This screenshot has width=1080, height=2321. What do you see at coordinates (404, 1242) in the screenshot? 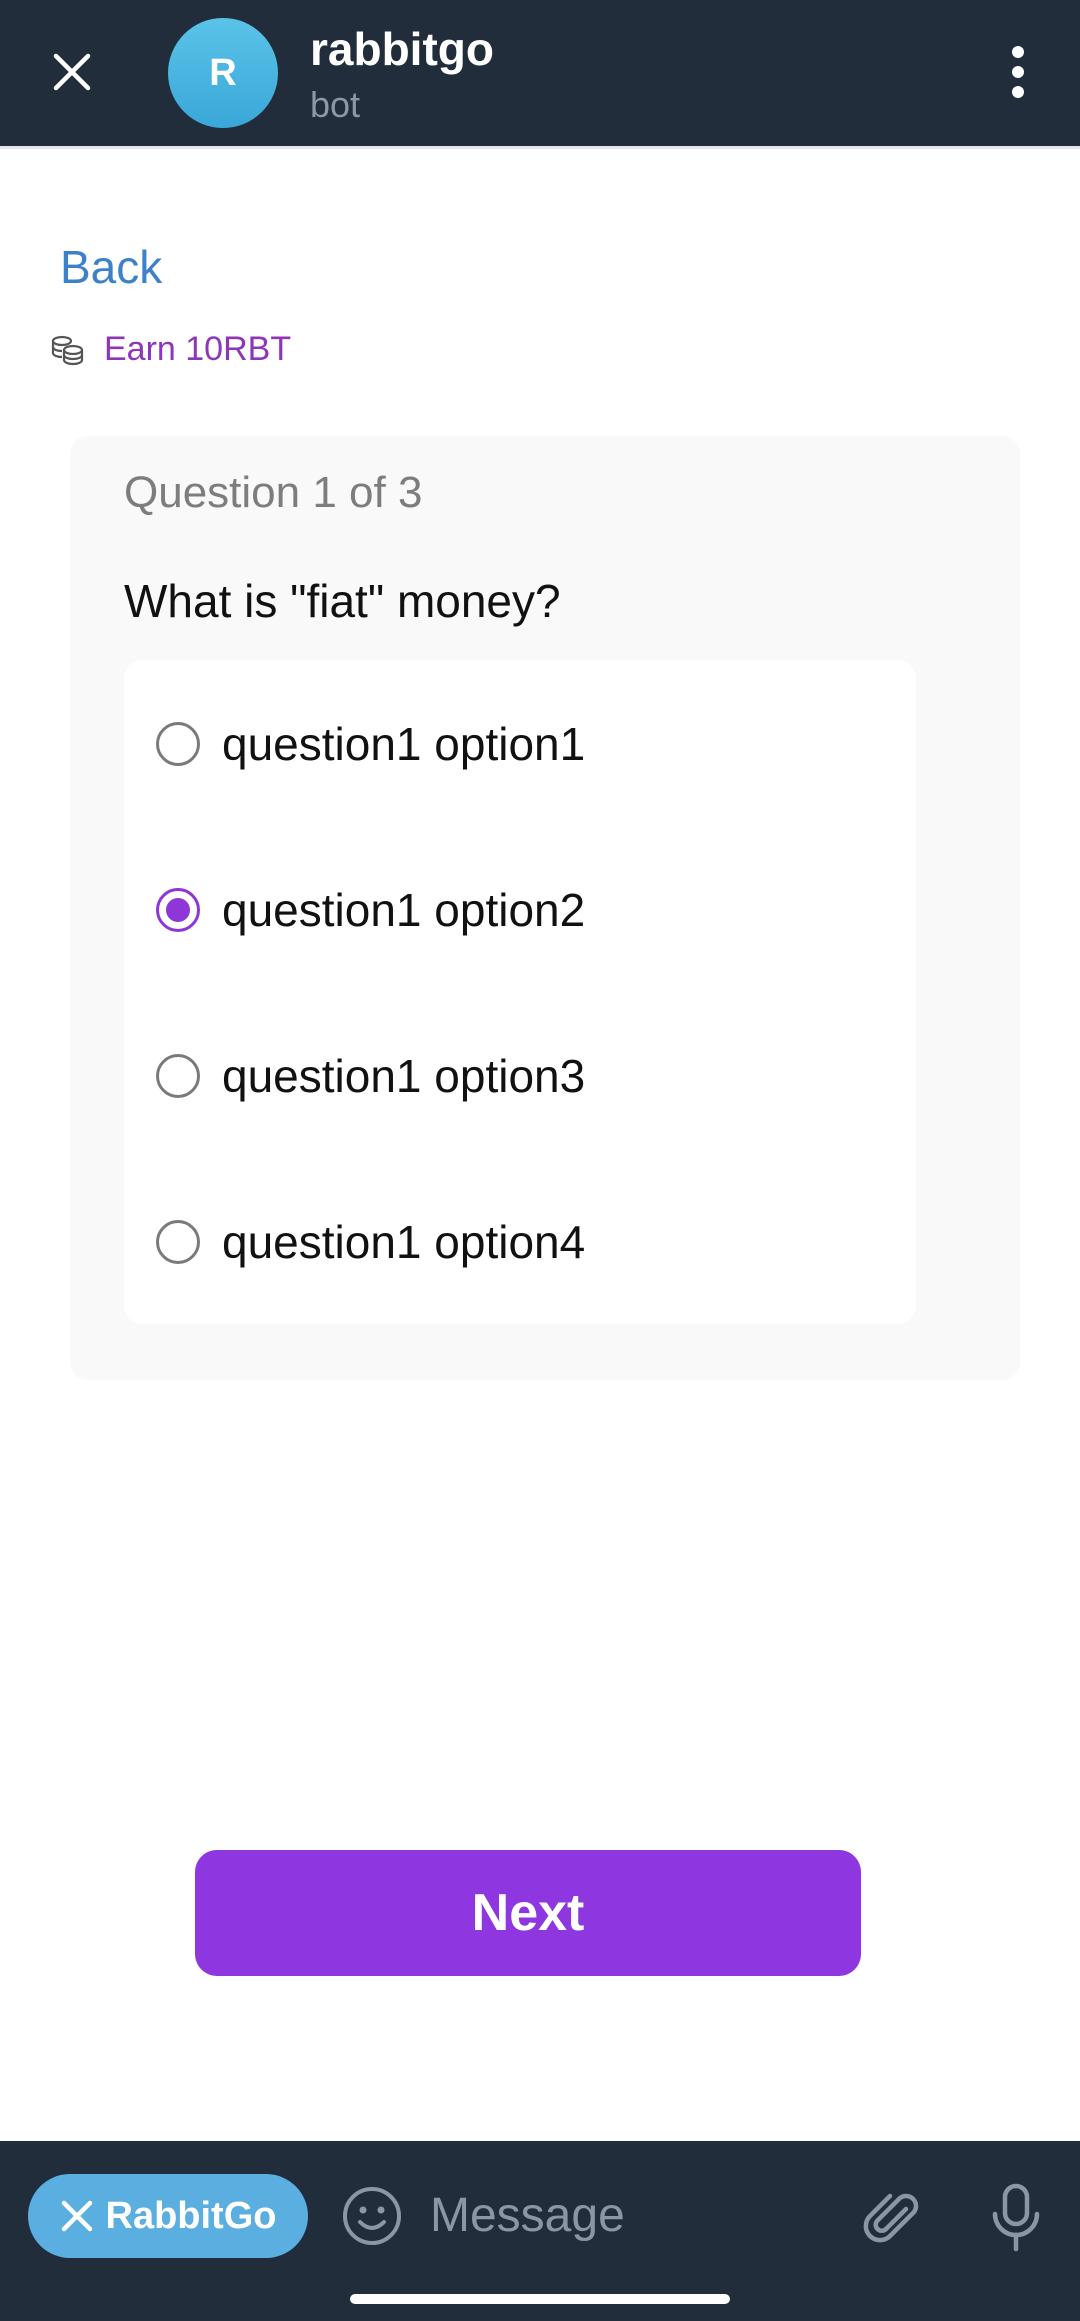
I see `option-label: question1 option4` at bounding box center [404, 1242].